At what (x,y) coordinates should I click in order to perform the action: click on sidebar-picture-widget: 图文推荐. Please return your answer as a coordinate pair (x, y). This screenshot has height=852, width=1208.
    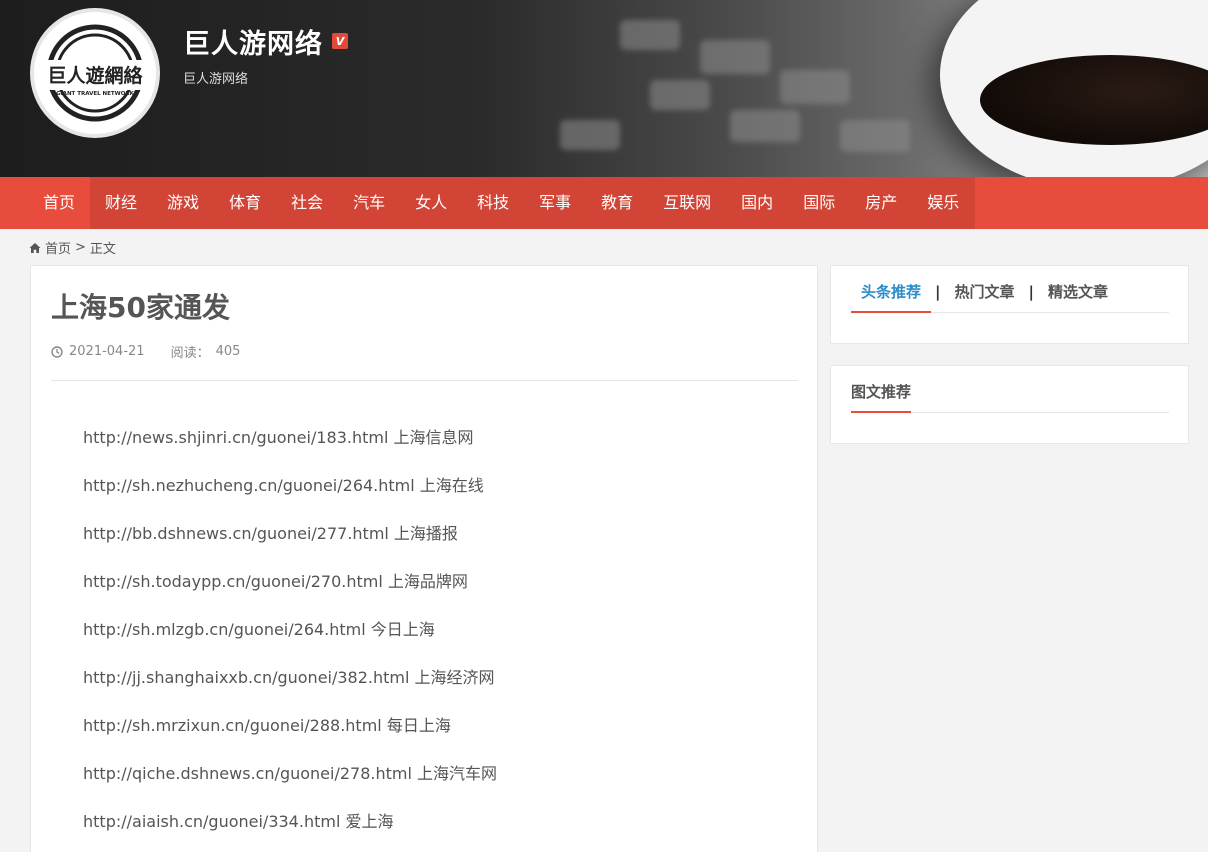
    Looking at the image, I should click on (1009, 404).